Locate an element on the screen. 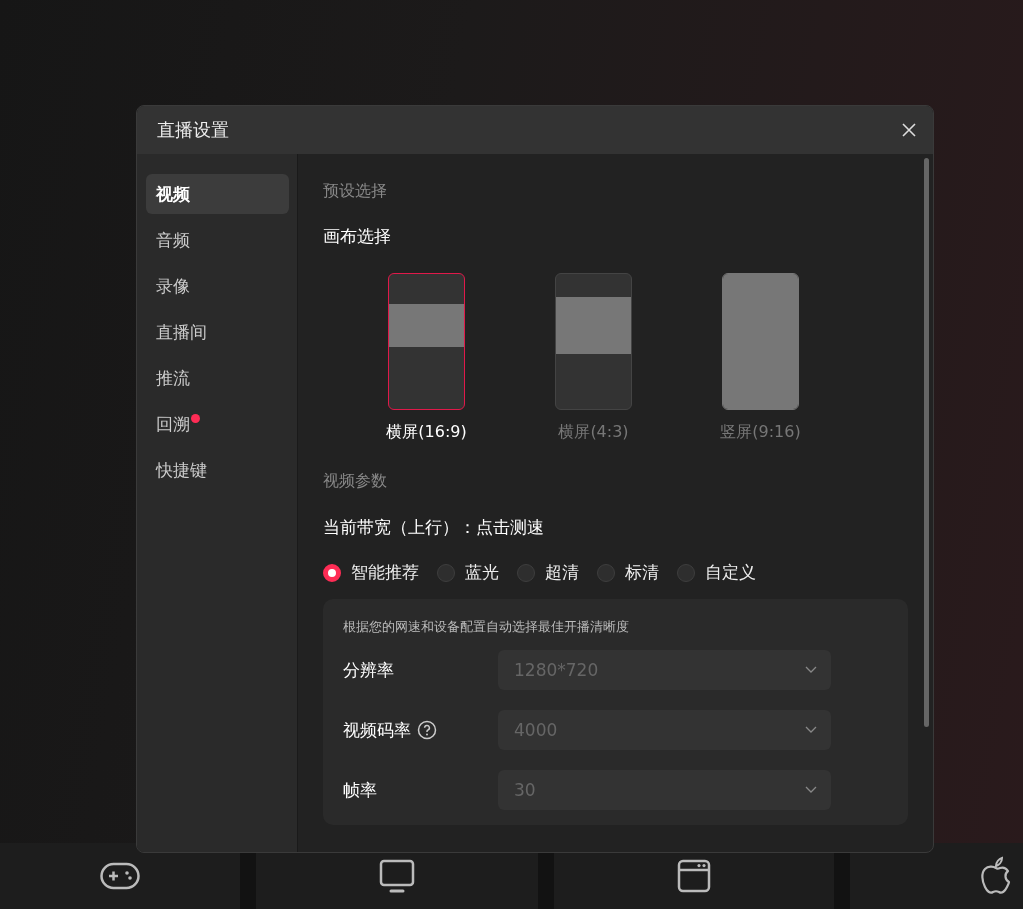  sidebar-item: 直播间 is located at coordinates (217, 332).